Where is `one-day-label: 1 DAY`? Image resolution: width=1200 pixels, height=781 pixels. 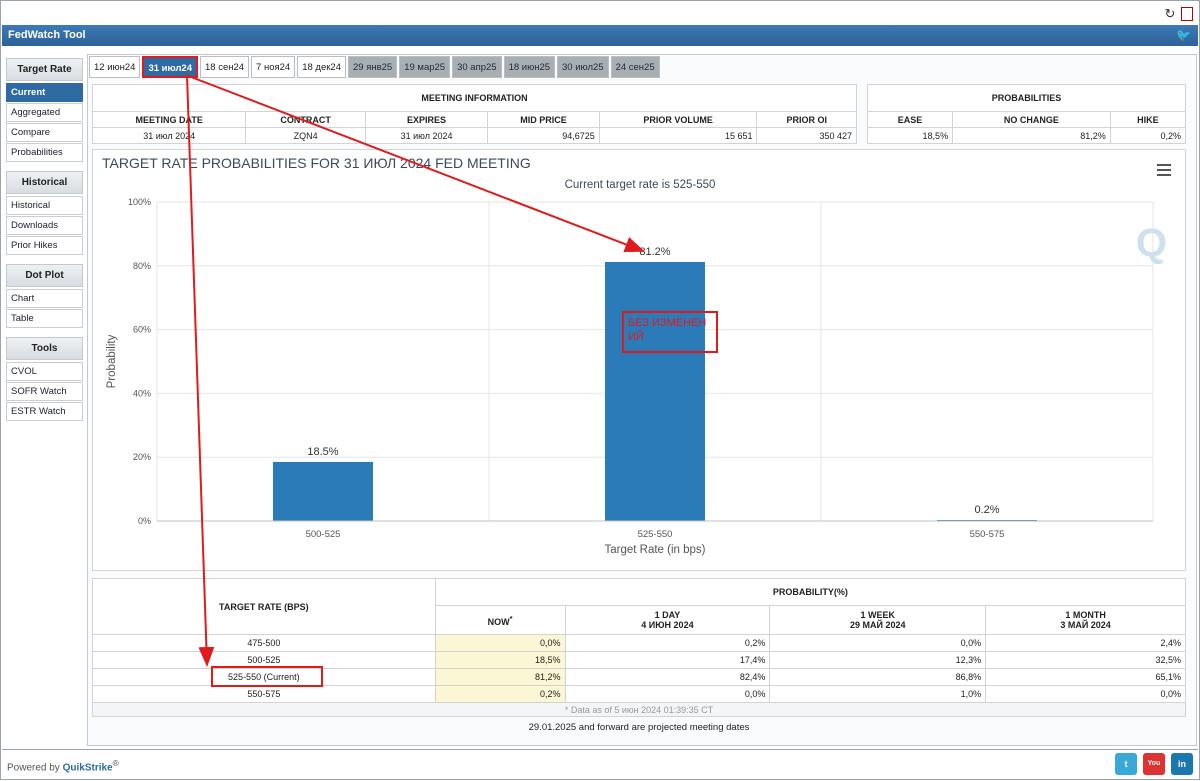 one-day-label: 1 DAY is located at coordinates (667, 615).